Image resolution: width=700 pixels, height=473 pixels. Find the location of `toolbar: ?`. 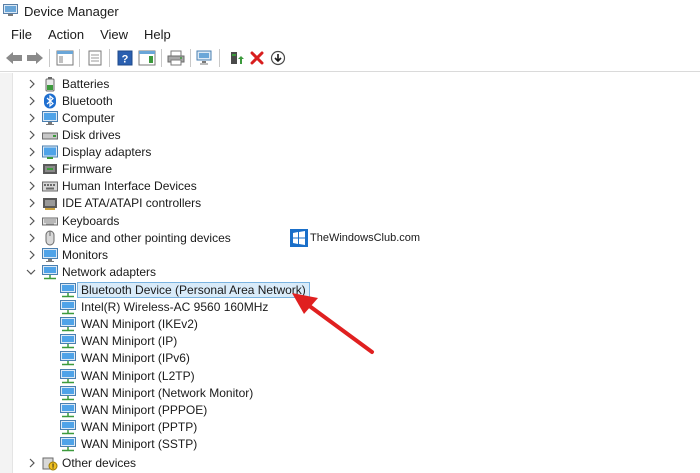

toolbar: ? is located at coordinates (350, 58).